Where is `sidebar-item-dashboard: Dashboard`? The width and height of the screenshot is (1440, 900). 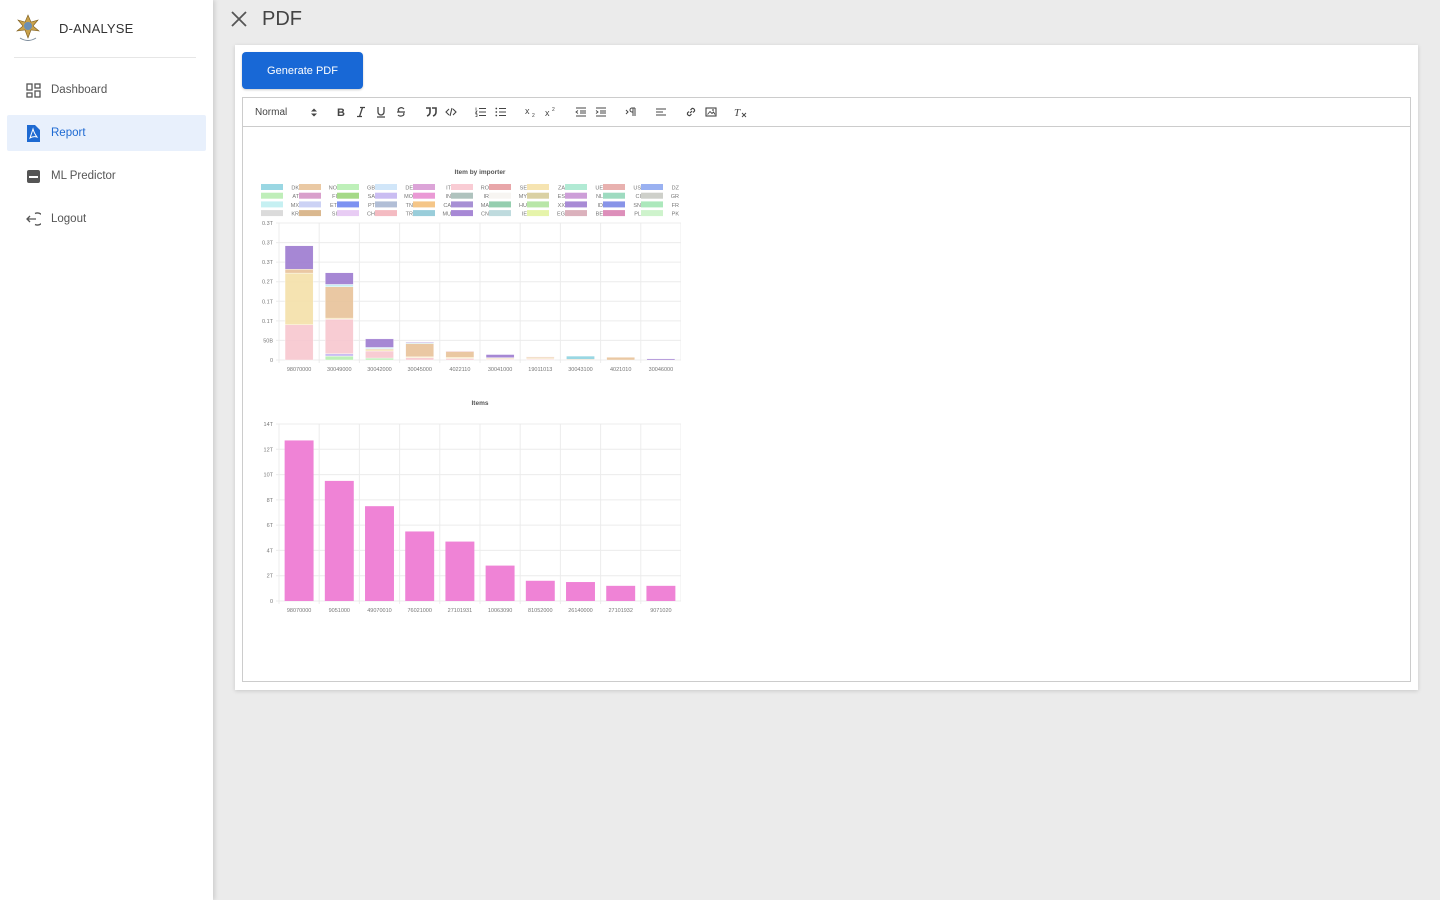
sidebar-item-dashboard: Dashboard is located at coordinates (106, 90).